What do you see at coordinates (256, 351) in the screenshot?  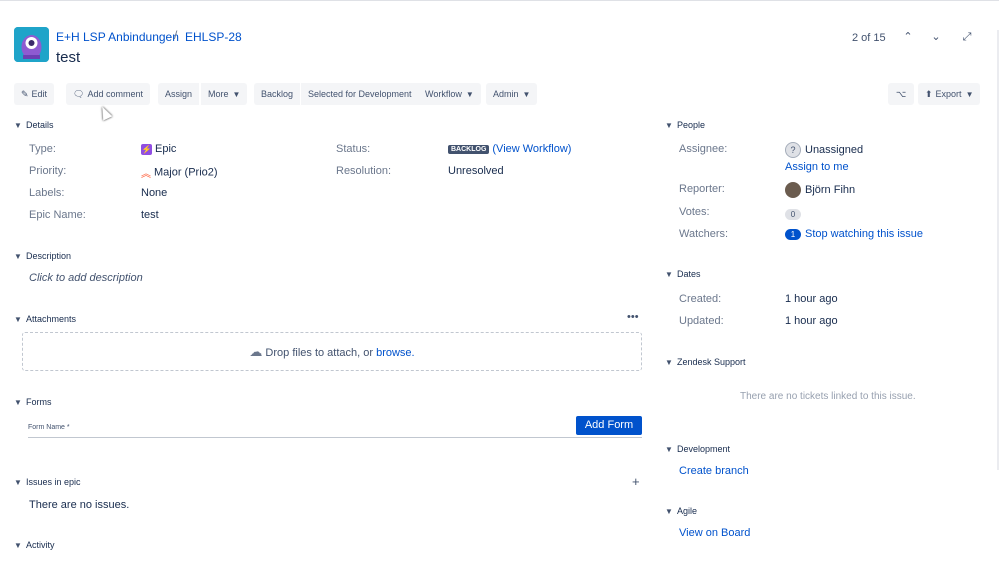 I see `cloud-upload-icon: ☁` at bounding box center [256, 351].